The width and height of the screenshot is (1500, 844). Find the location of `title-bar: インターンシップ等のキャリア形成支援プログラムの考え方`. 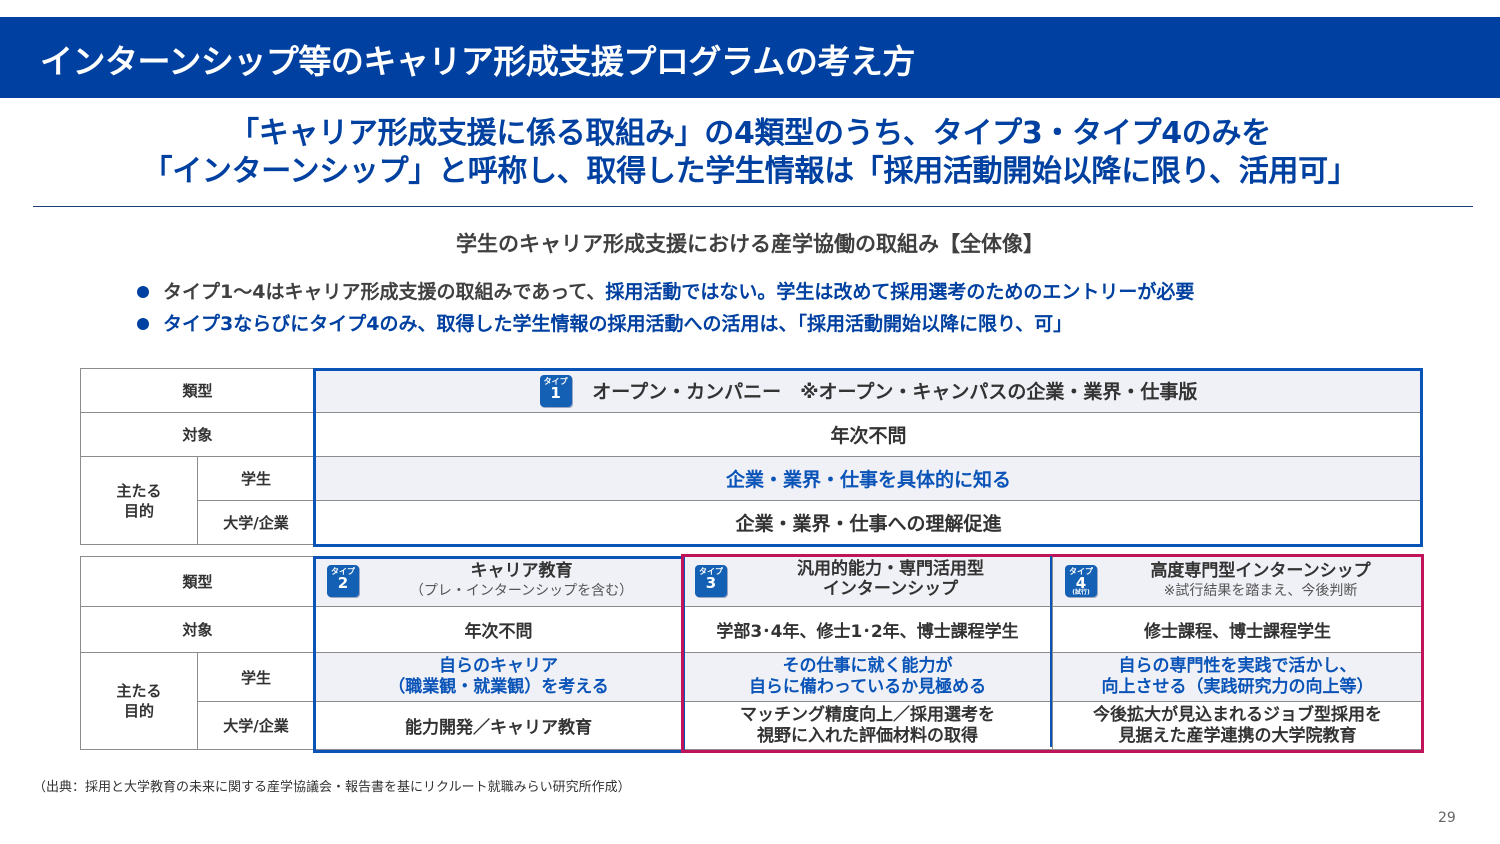

title-bar: インターンシップ等のキャリア形成支援プログラムの考え方 is located at coordinates (750, 57).